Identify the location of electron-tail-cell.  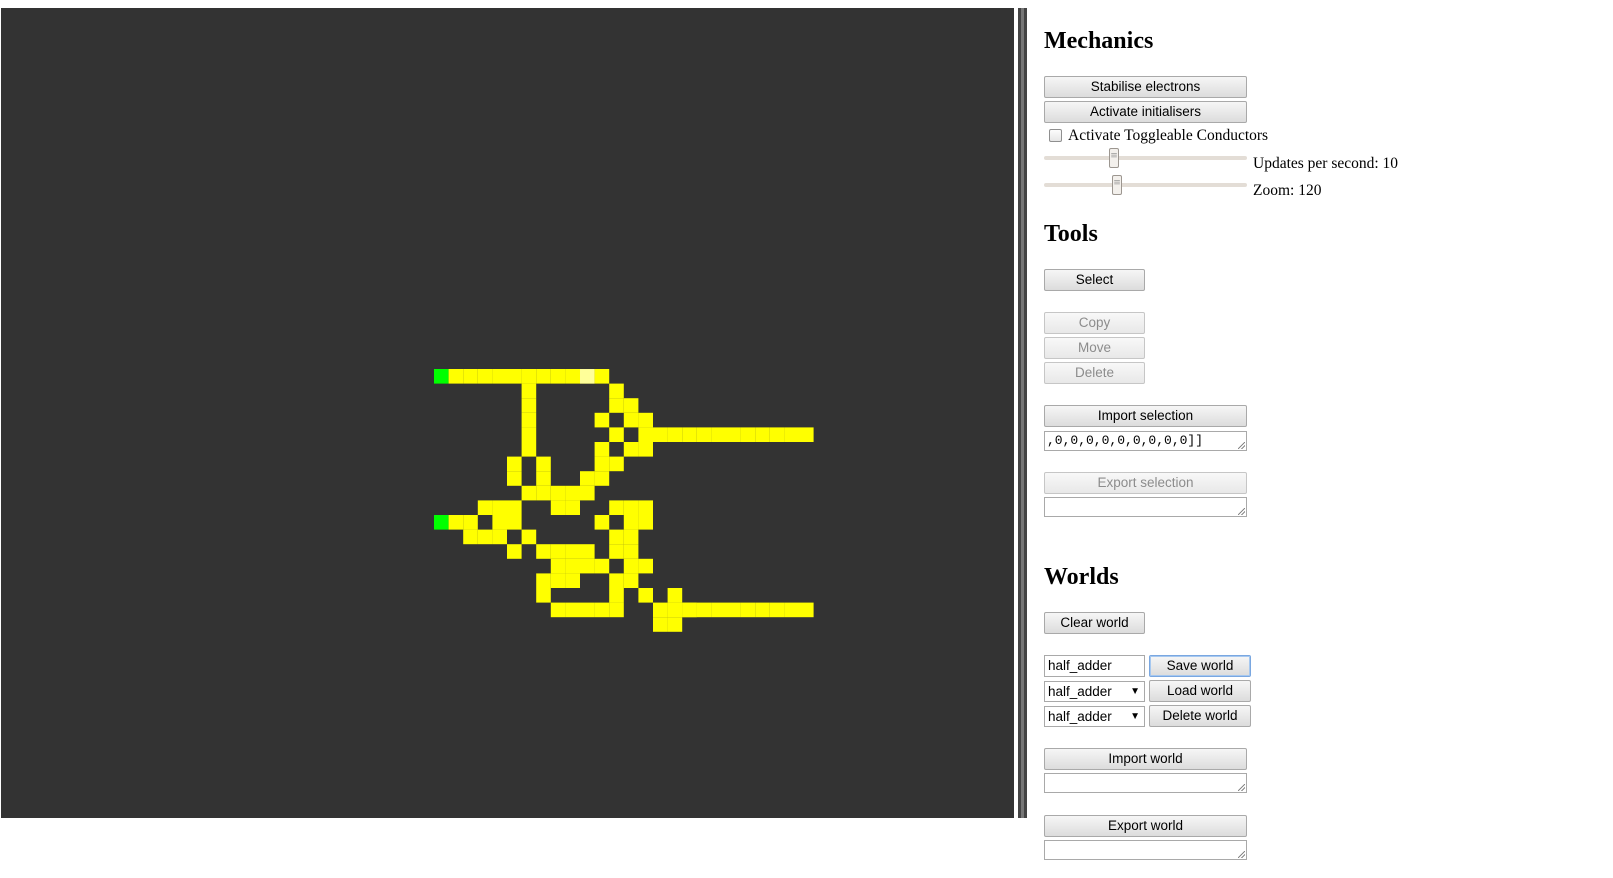
(587, 376).